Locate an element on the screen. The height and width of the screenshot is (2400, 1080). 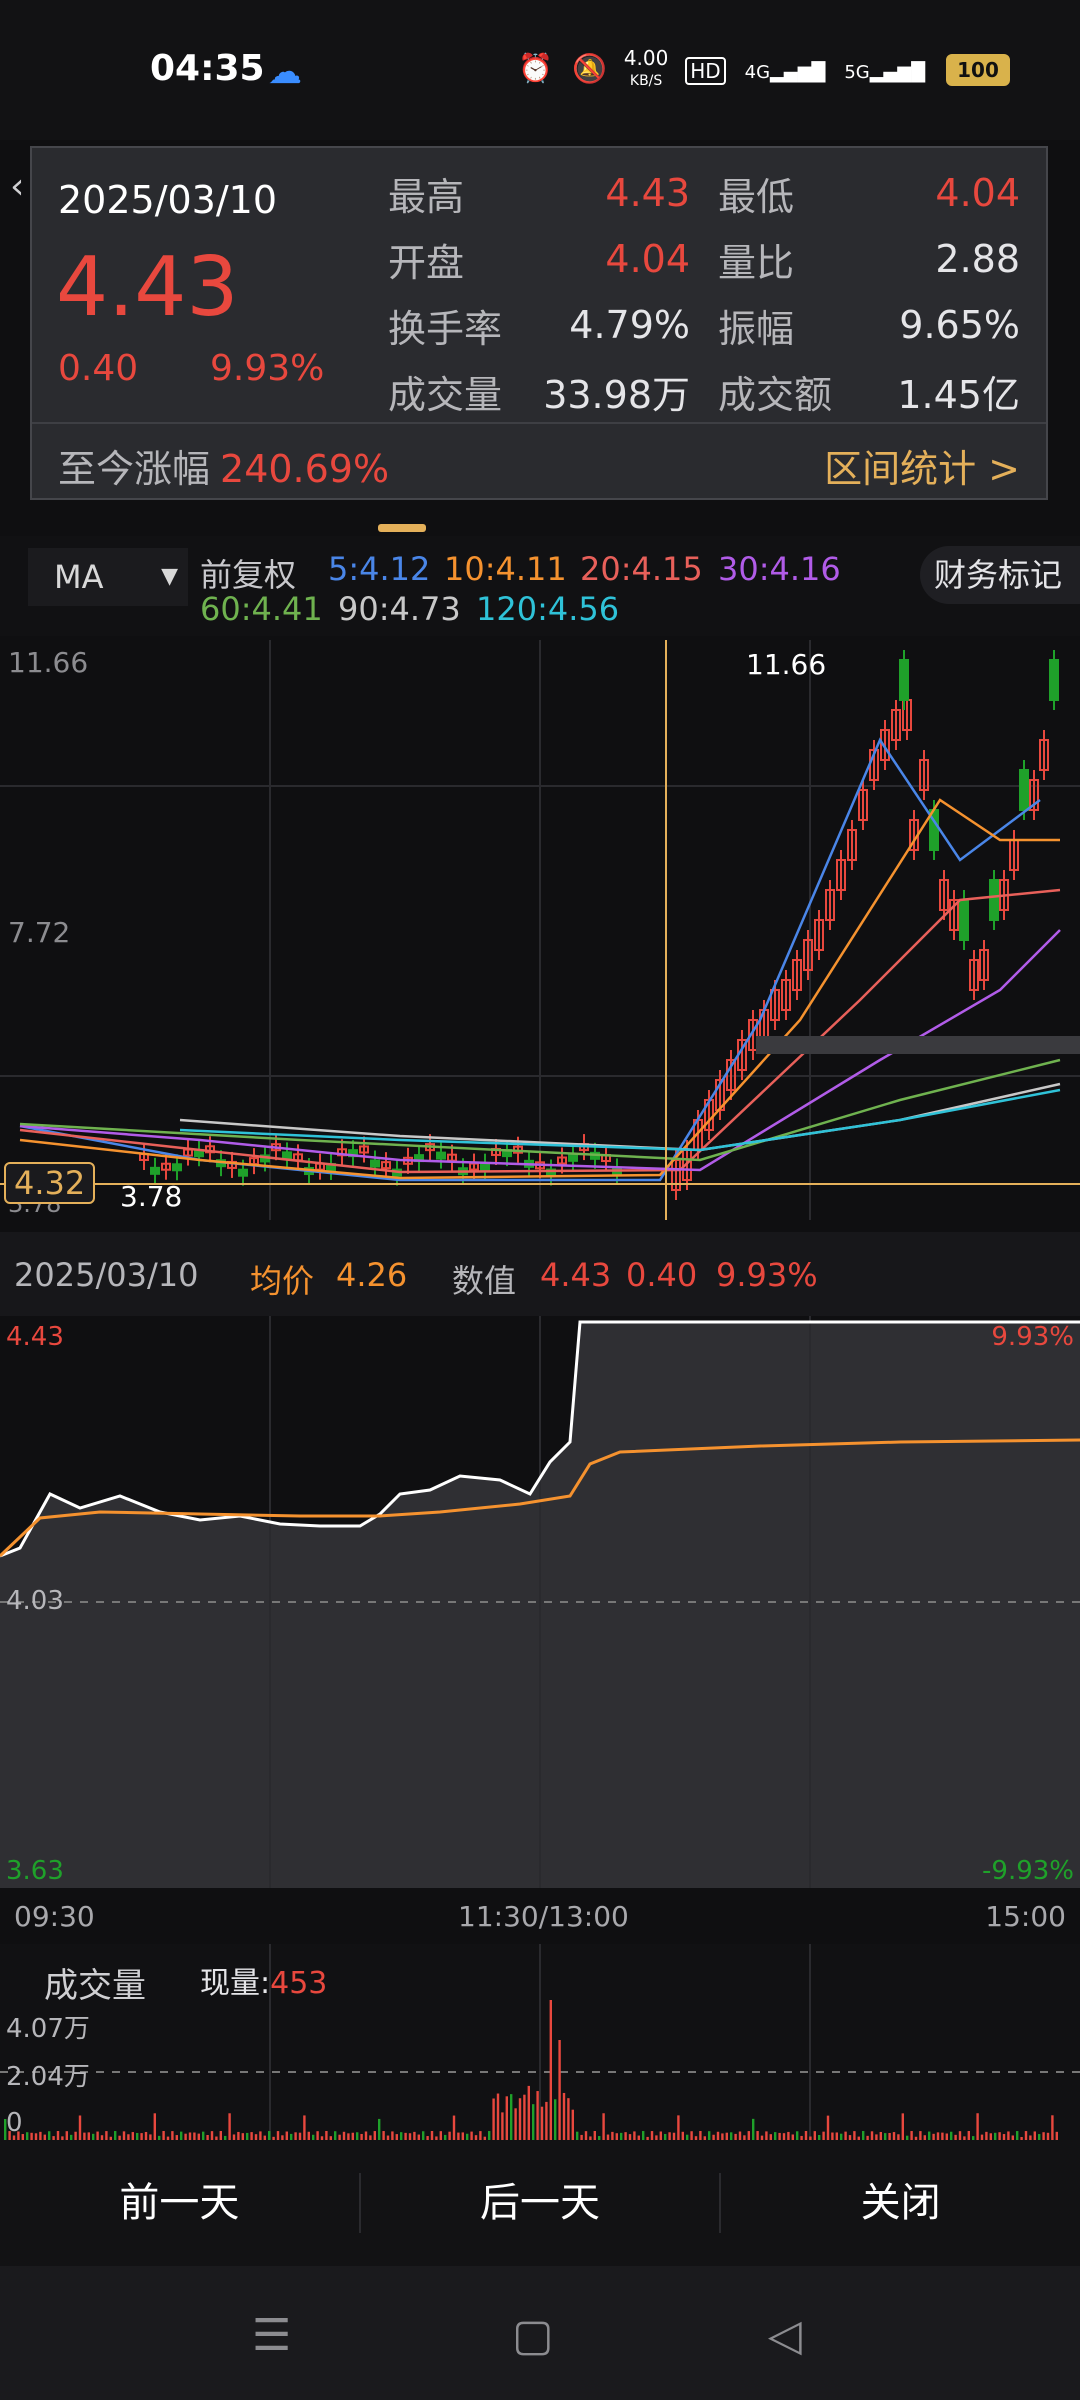
back-icon: ◁ is located at coordinates (785, 2335).